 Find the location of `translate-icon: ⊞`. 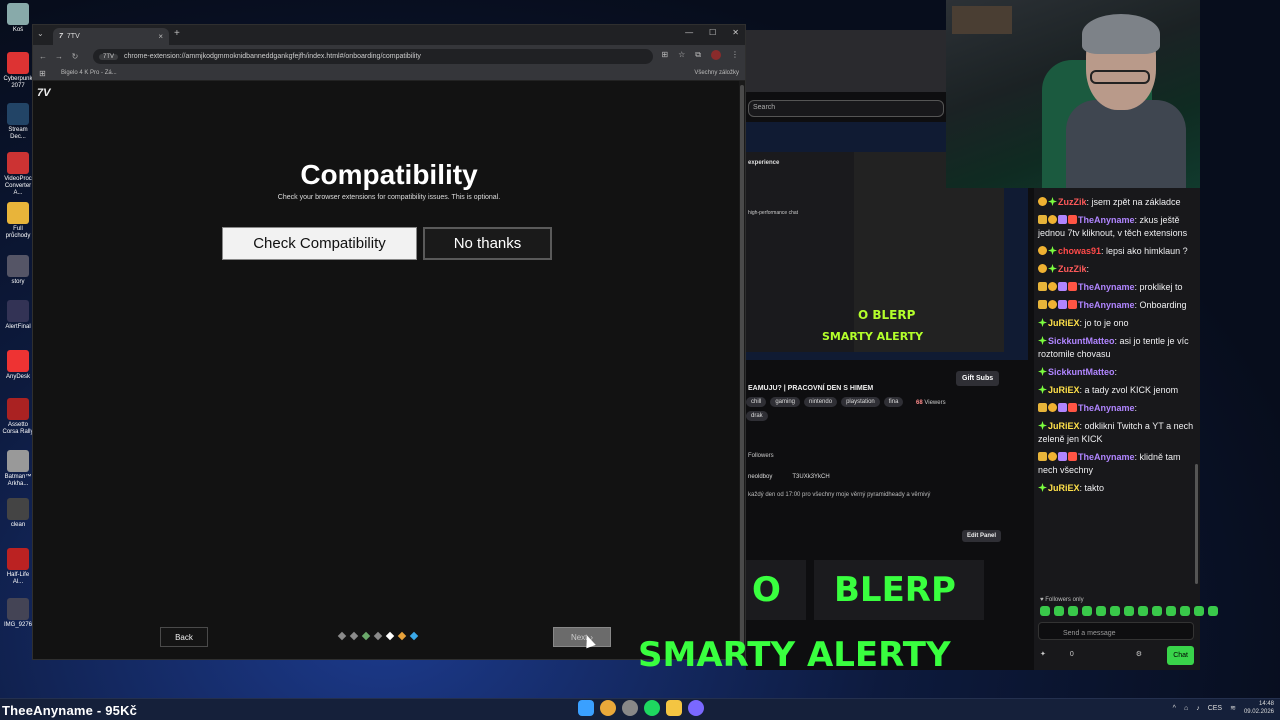

translate-icon: ⊞ is located at coordinates (664, 55).